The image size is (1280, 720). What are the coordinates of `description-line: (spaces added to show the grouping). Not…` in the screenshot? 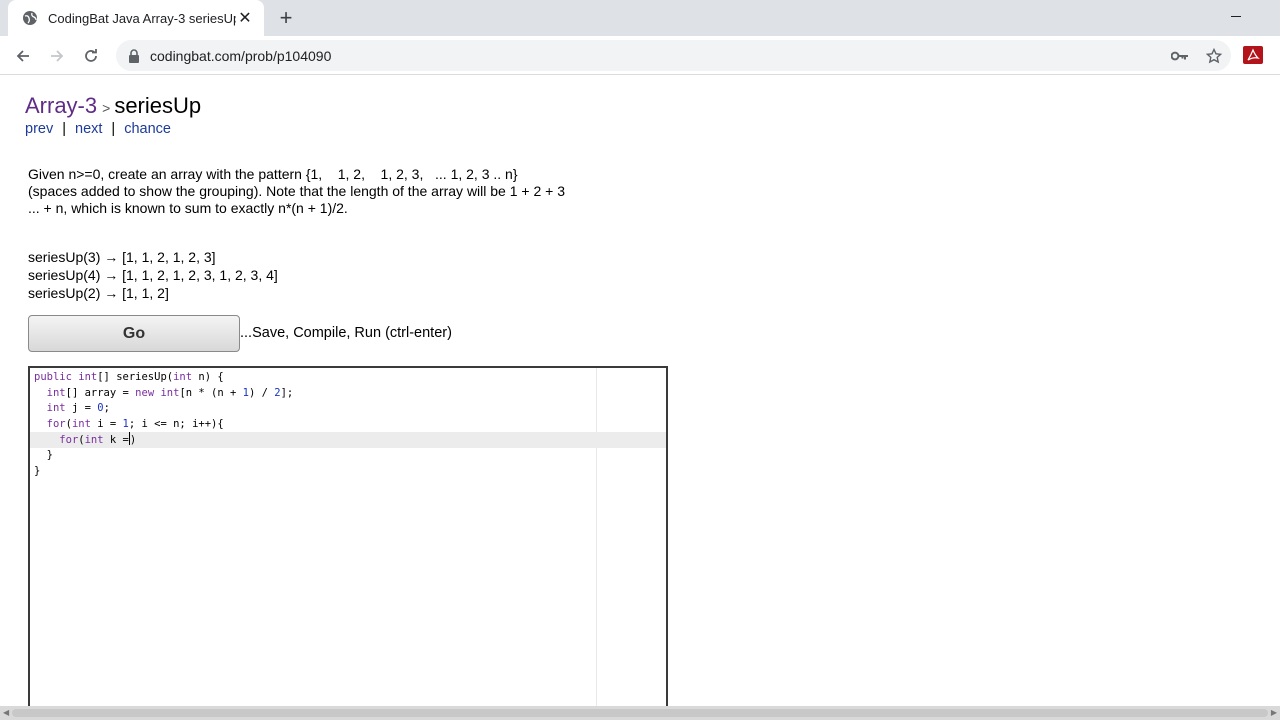 It's located at (297, 191).